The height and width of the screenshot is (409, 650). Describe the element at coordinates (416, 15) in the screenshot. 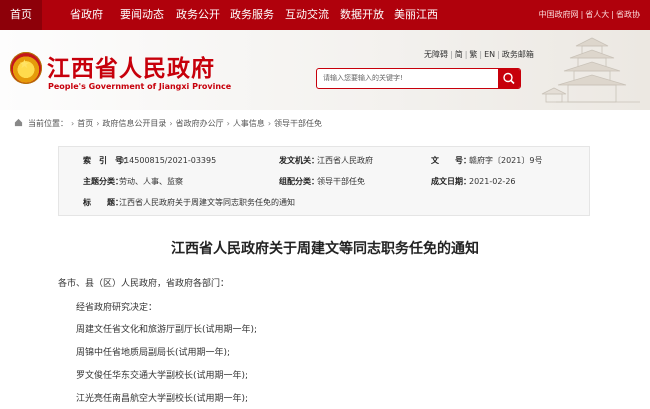

I see `nav-beautiful-jiangxi: 美丽江西` at that location.